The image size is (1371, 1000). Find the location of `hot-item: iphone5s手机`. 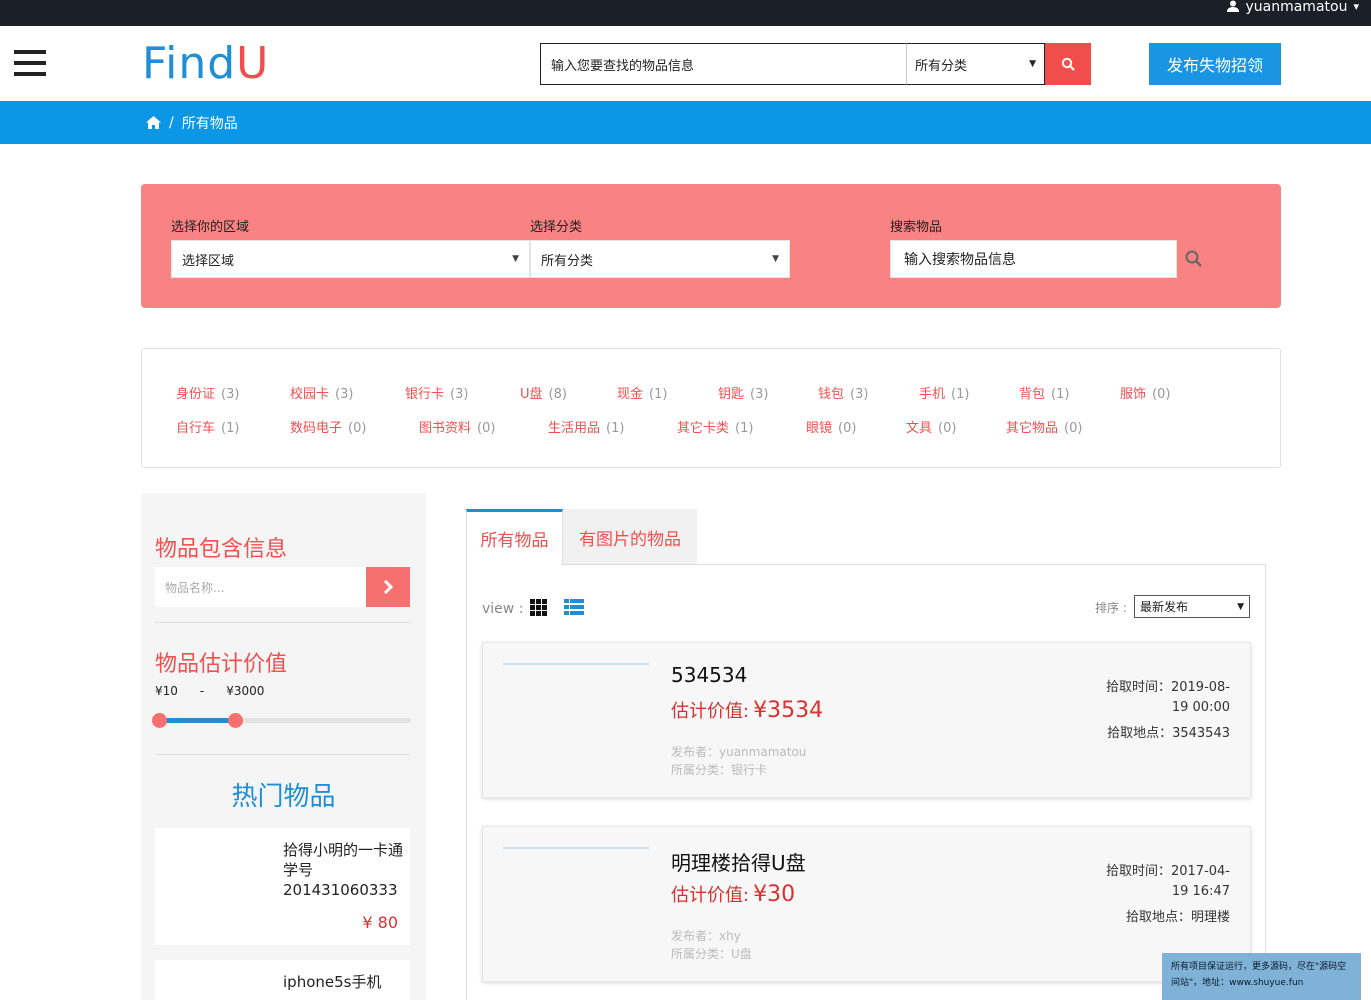

hot-item: iphone5s手机 is located at coordinates (282, 980).